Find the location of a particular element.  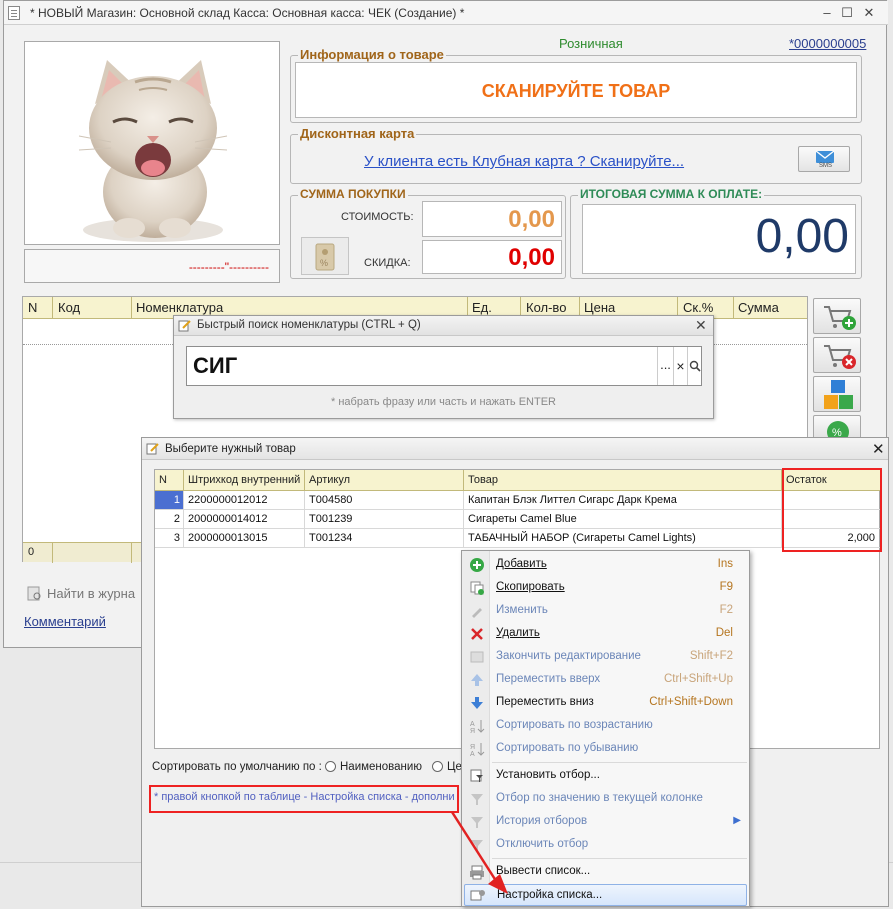

delete-x-icon is located at coordinates (477, 634).